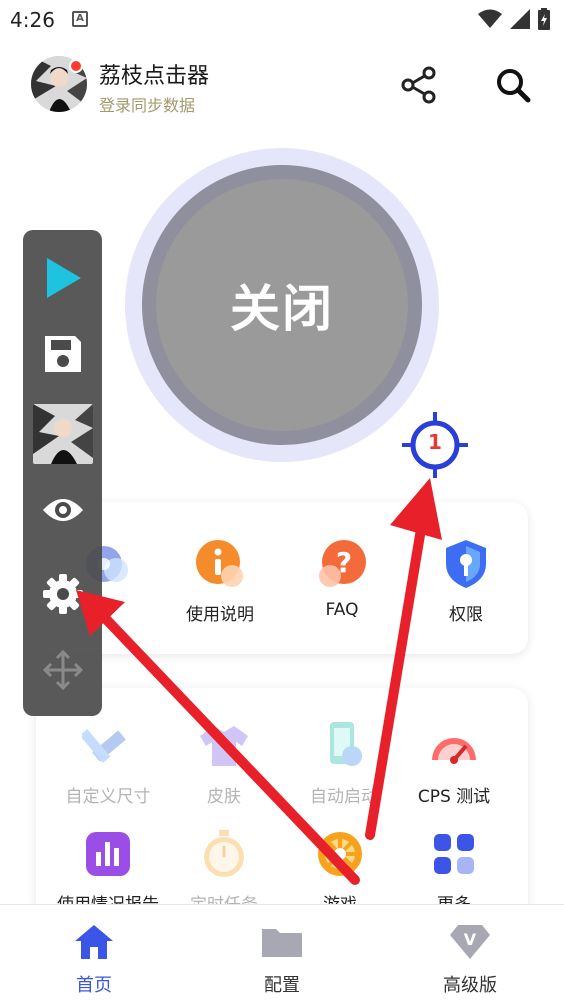 This screenshot has height=1004, width=564. What do you see at coordinates (147, 104) in the screenshot?
I see `login-sync-link: 登录同步数据` at bounding box center [147, 104].